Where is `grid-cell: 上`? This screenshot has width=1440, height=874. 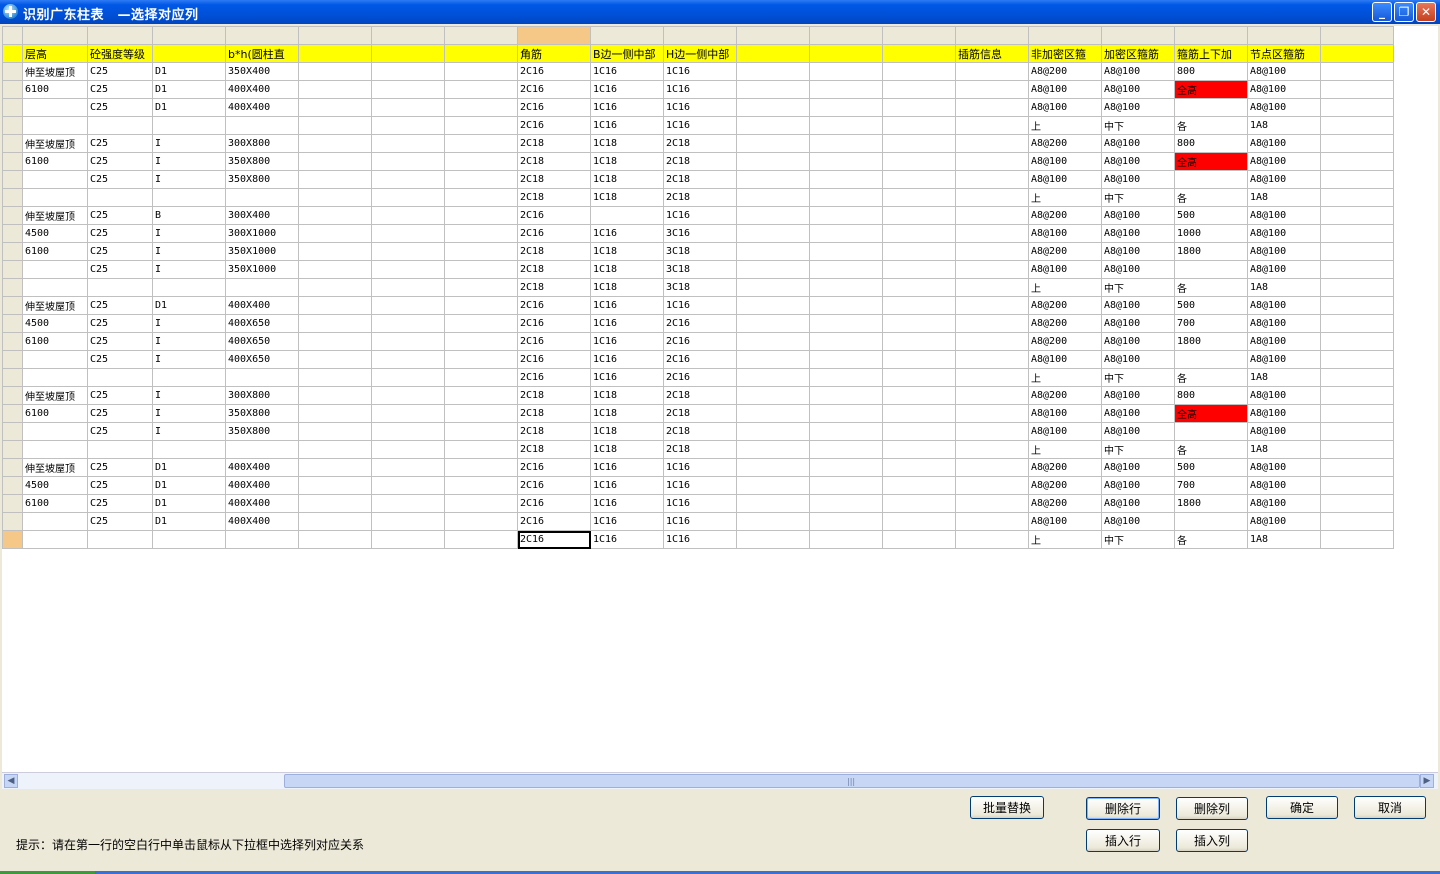 grid-cell: 上 is located at coordinates (1065, 377).